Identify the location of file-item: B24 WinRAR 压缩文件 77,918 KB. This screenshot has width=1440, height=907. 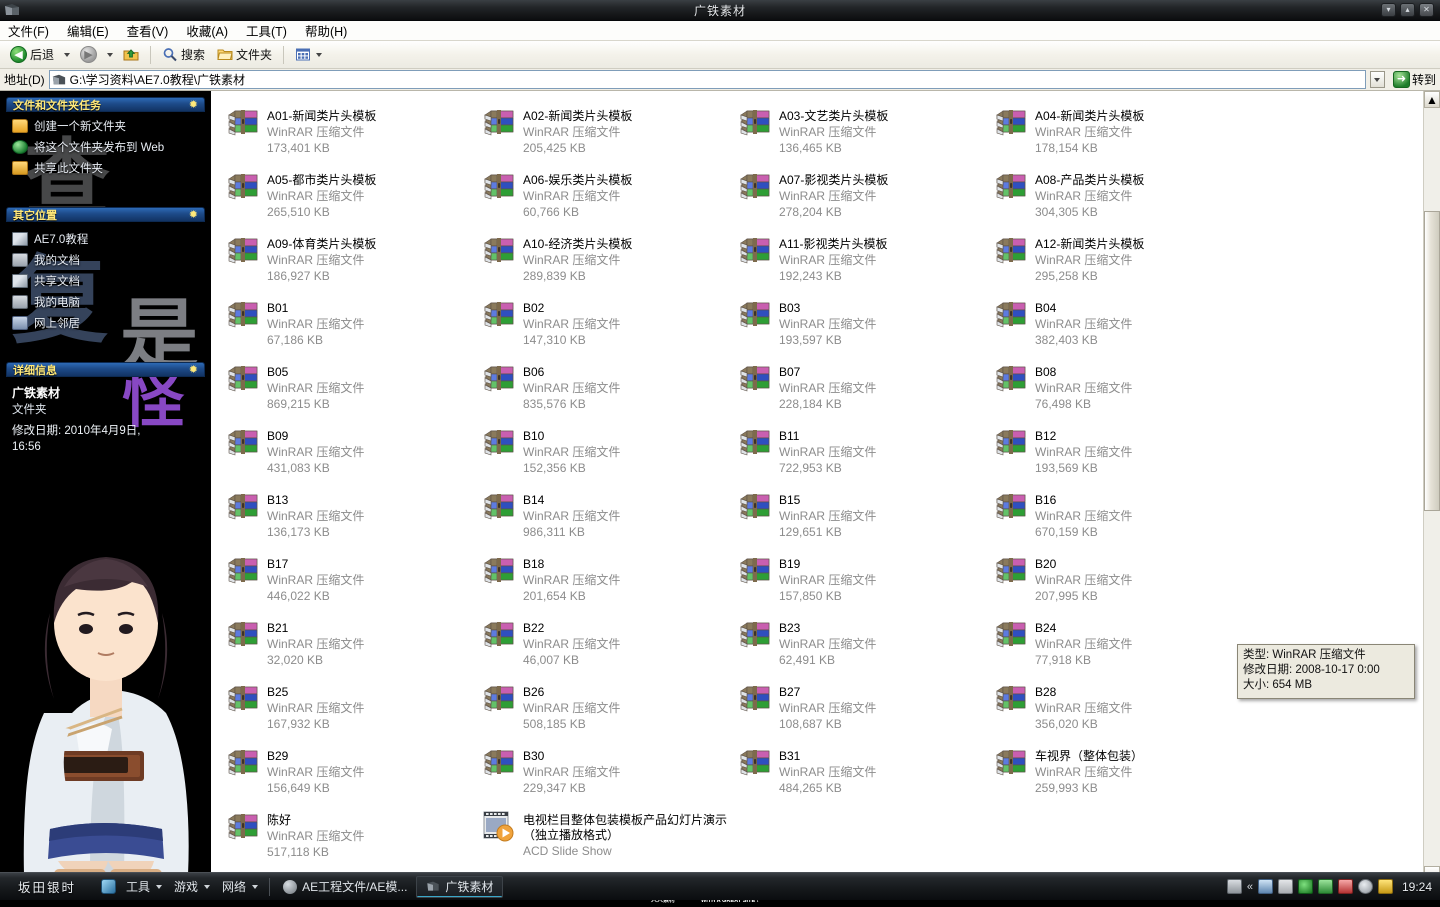
(1115, 643).